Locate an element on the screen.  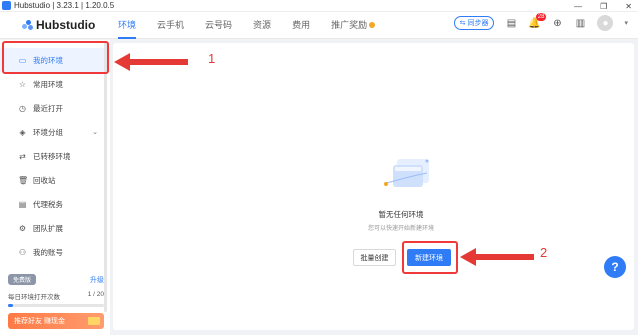
plan-panel: 免费版 升级 每日环境打开次数 1 / 20 推荐好友 赚现金 is located at coordinates (56, 301).